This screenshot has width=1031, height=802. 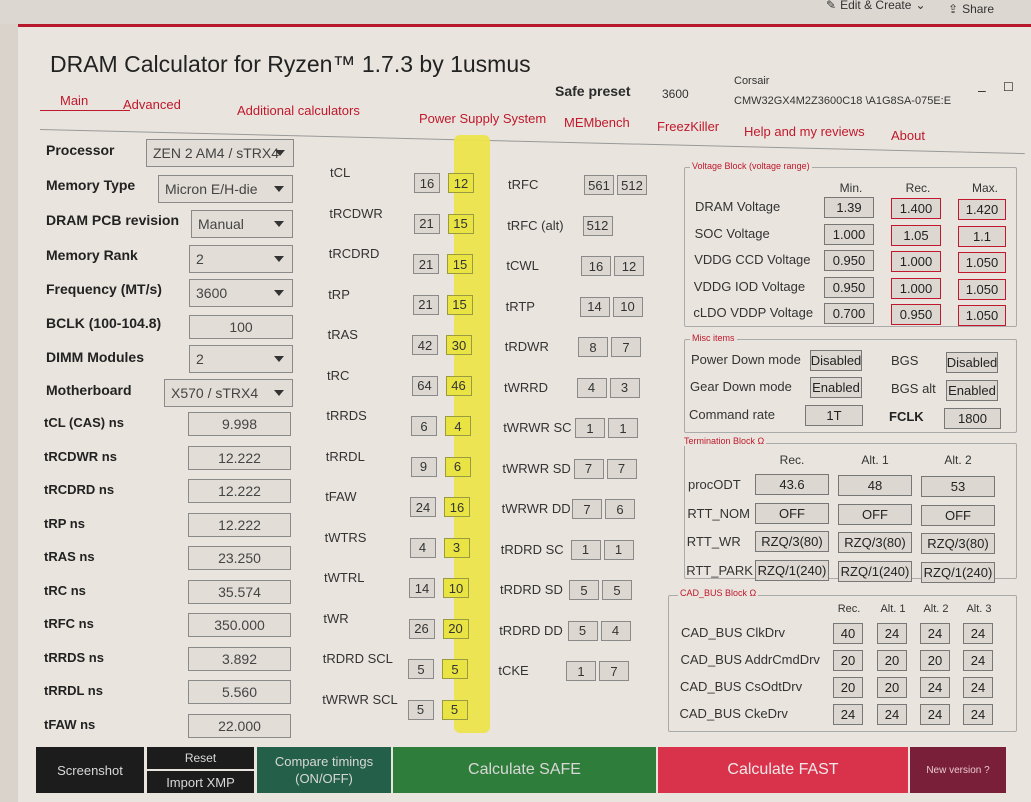 I want to click on voltage-min: 1.39, so click(x=849, y=207).